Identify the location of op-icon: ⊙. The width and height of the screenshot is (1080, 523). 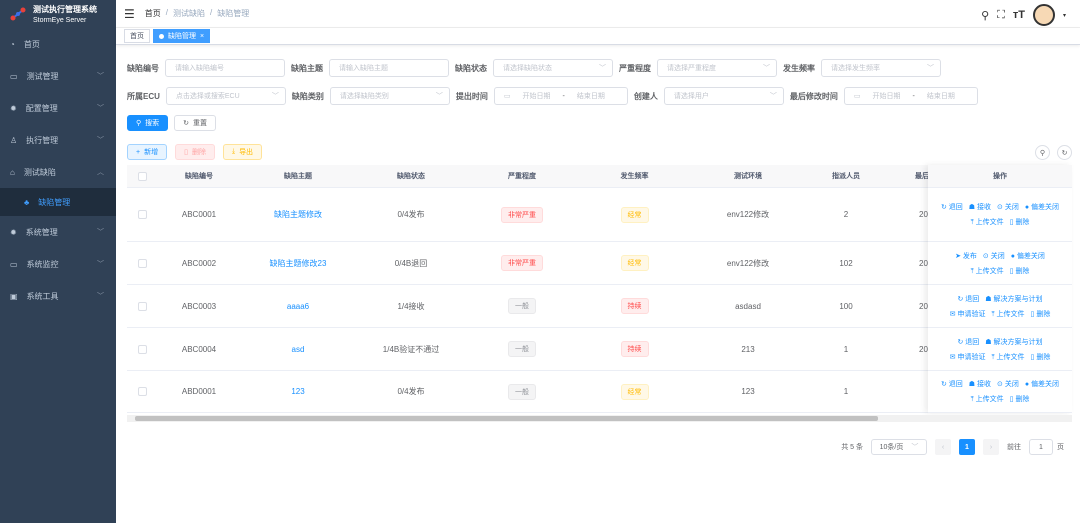
(985, 256).